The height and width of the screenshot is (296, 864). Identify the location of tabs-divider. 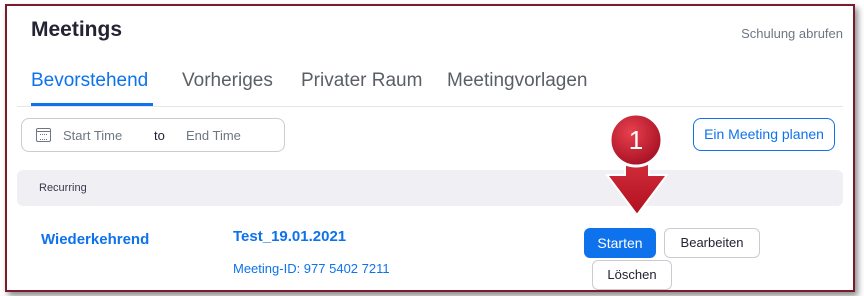
(430, 106).